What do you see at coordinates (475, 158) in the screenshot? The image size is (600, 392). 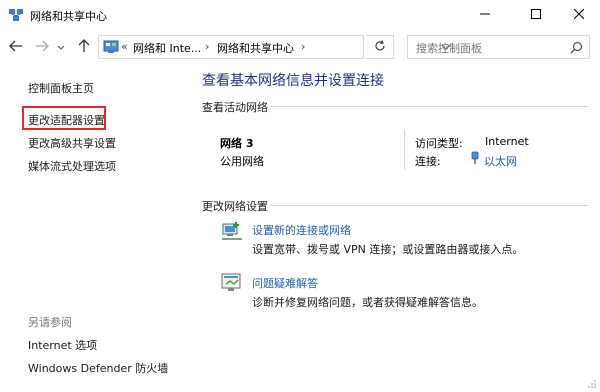 I see `ethernet-icon` at bounding box center [475, 158].